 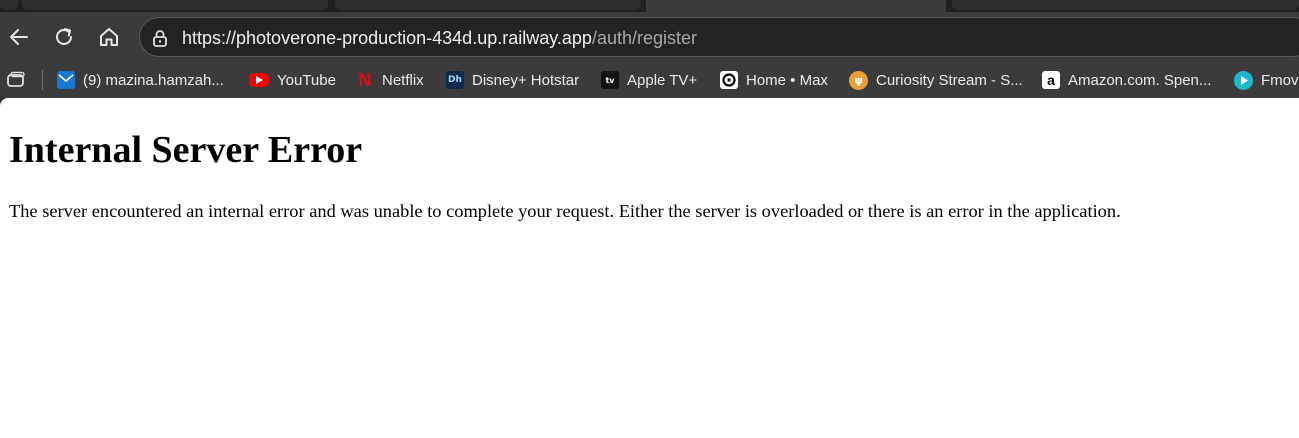 What do you see at coordinates (1243, 80) in the screenshot?
I see `fmovies-icon` at bounding box center [1243, 80].